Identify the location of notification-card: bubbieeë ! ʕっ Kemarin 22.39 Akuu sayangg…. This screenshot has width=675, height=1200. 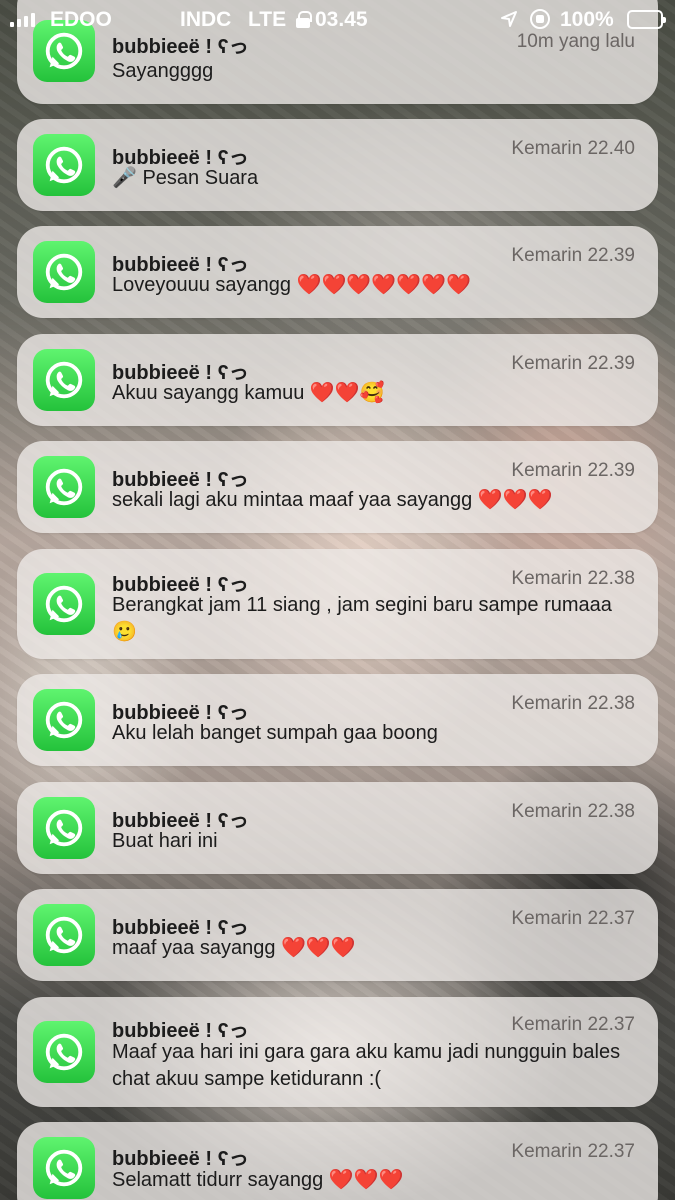
(337, 380).